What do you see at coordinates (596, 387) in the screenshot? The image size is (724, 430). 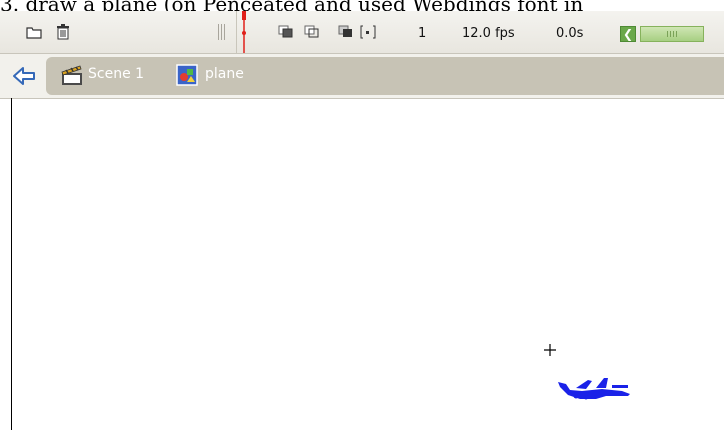 I see `plane-symbol` at bounding box center [596, 387].